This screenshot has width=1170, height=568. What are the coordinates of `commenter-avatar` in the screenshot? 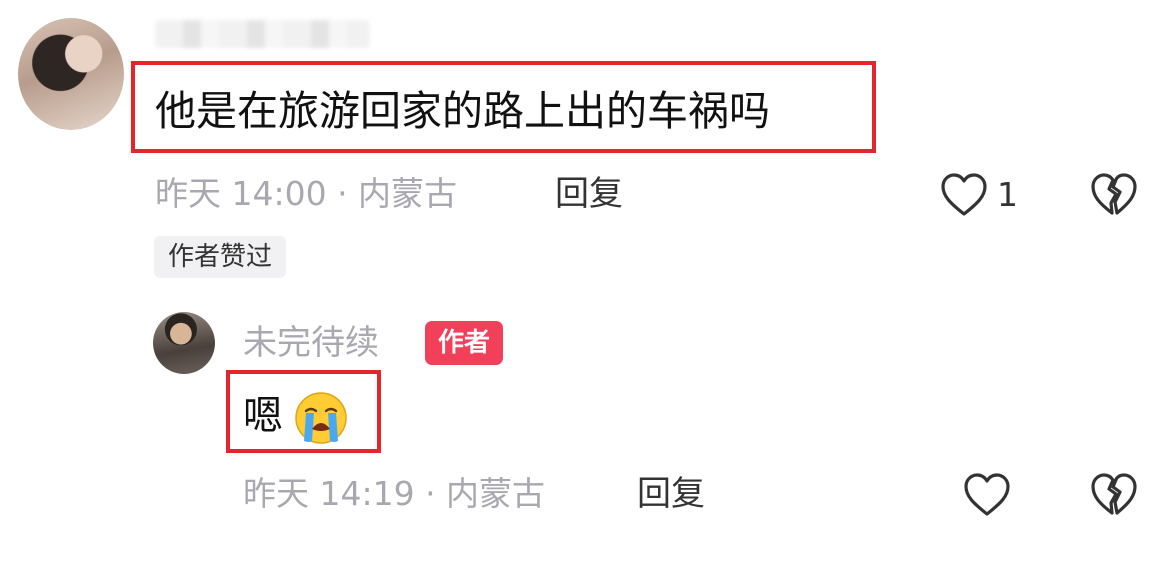 It's located at (71, 74).